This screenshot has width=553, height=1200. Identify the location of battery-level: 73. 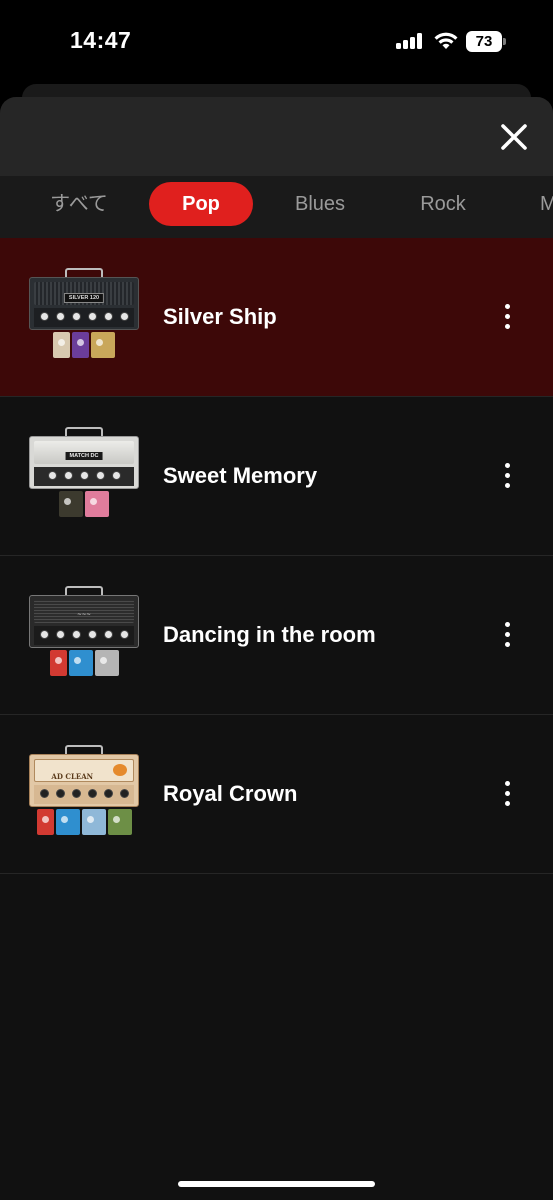
(484, 41).